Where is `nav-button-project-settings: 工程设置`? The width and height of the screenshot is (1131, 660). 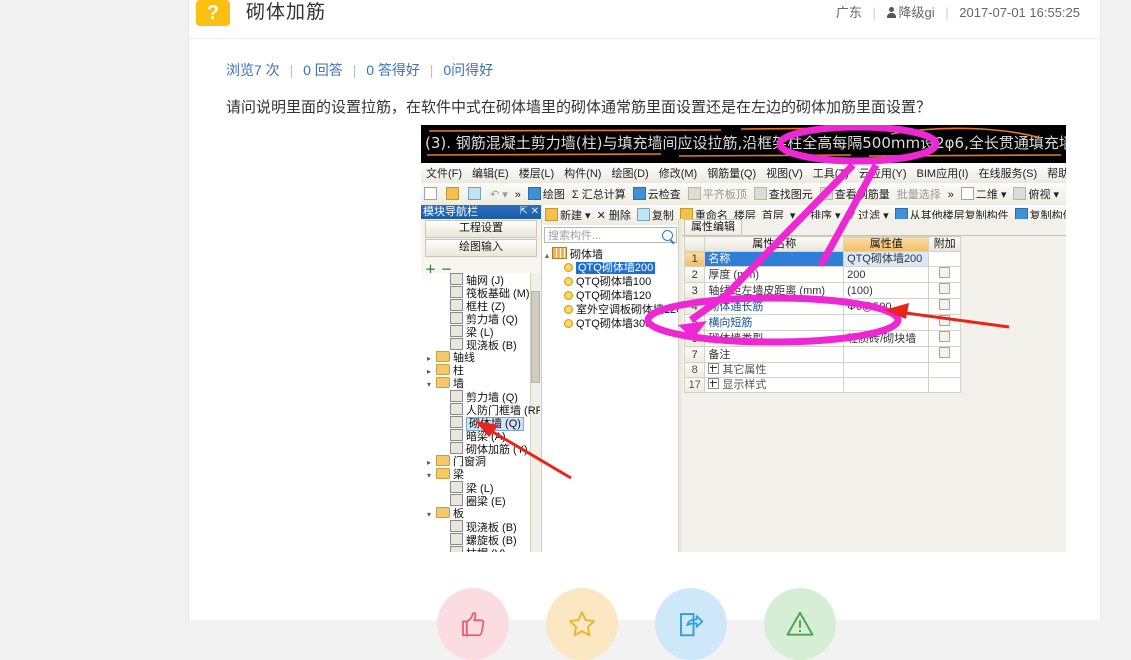 nav-button-project-settings: 工程设置 is located at coordinates (481, 229).